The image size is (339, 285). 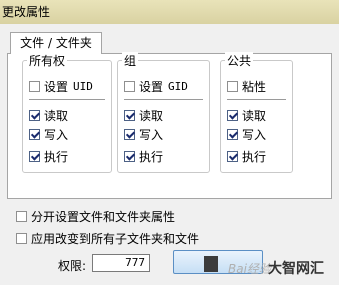 What do you see at coordinates (232, 115) in the screenshot?
I see `public-read-box` at bounding box center [232, 115].